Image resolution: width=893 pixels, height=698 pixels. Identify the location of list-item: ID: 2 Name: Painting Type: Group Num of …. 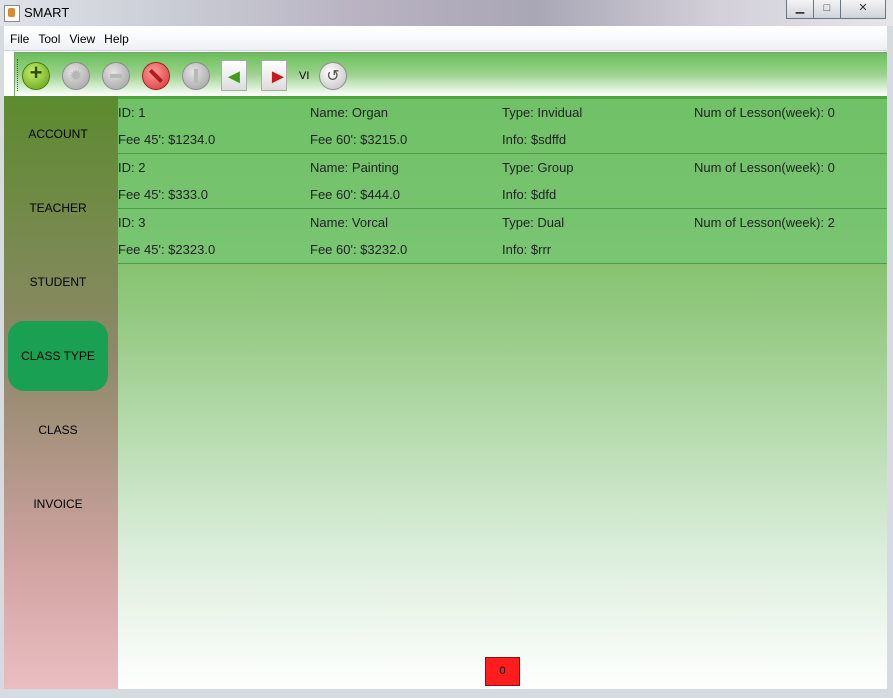
(502, 181).